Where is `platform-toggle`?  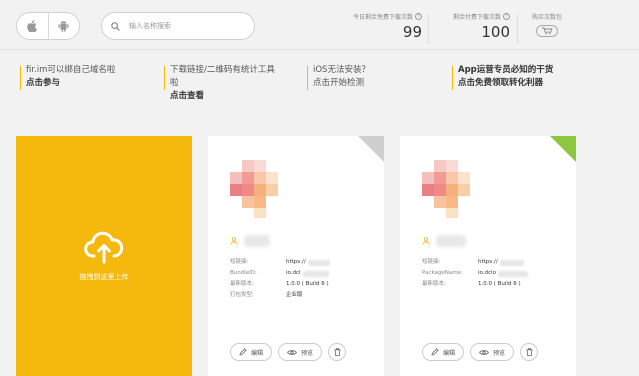
platform-toggle is located at coordinates (48, 26).